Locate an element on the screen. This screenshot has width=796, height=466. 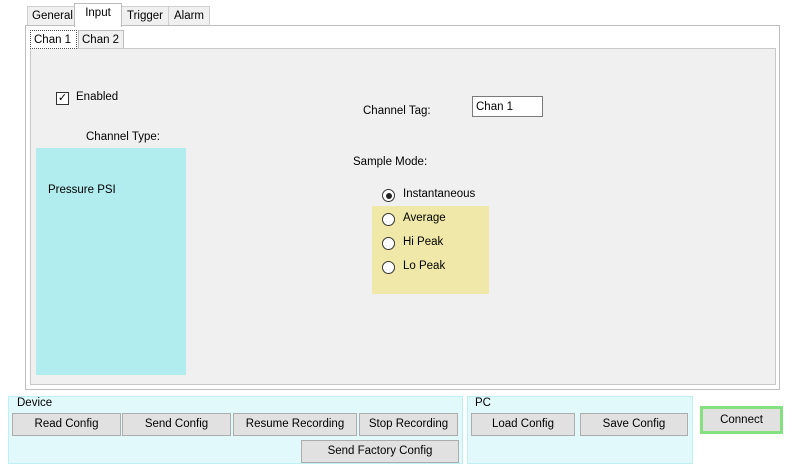
pc-group: PC Load Config Save Config is located at coordinates (580, 430).